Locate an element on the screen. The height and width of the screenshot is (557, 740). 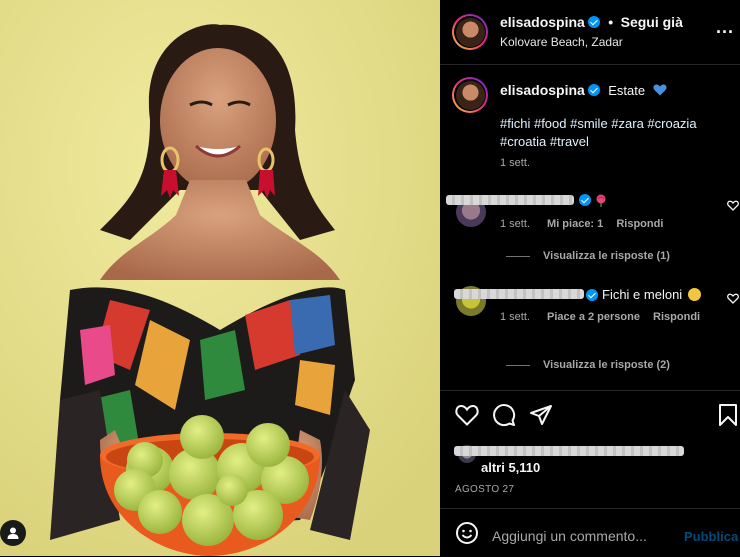
following-button: Segui già is located at coordinates (652, 22).